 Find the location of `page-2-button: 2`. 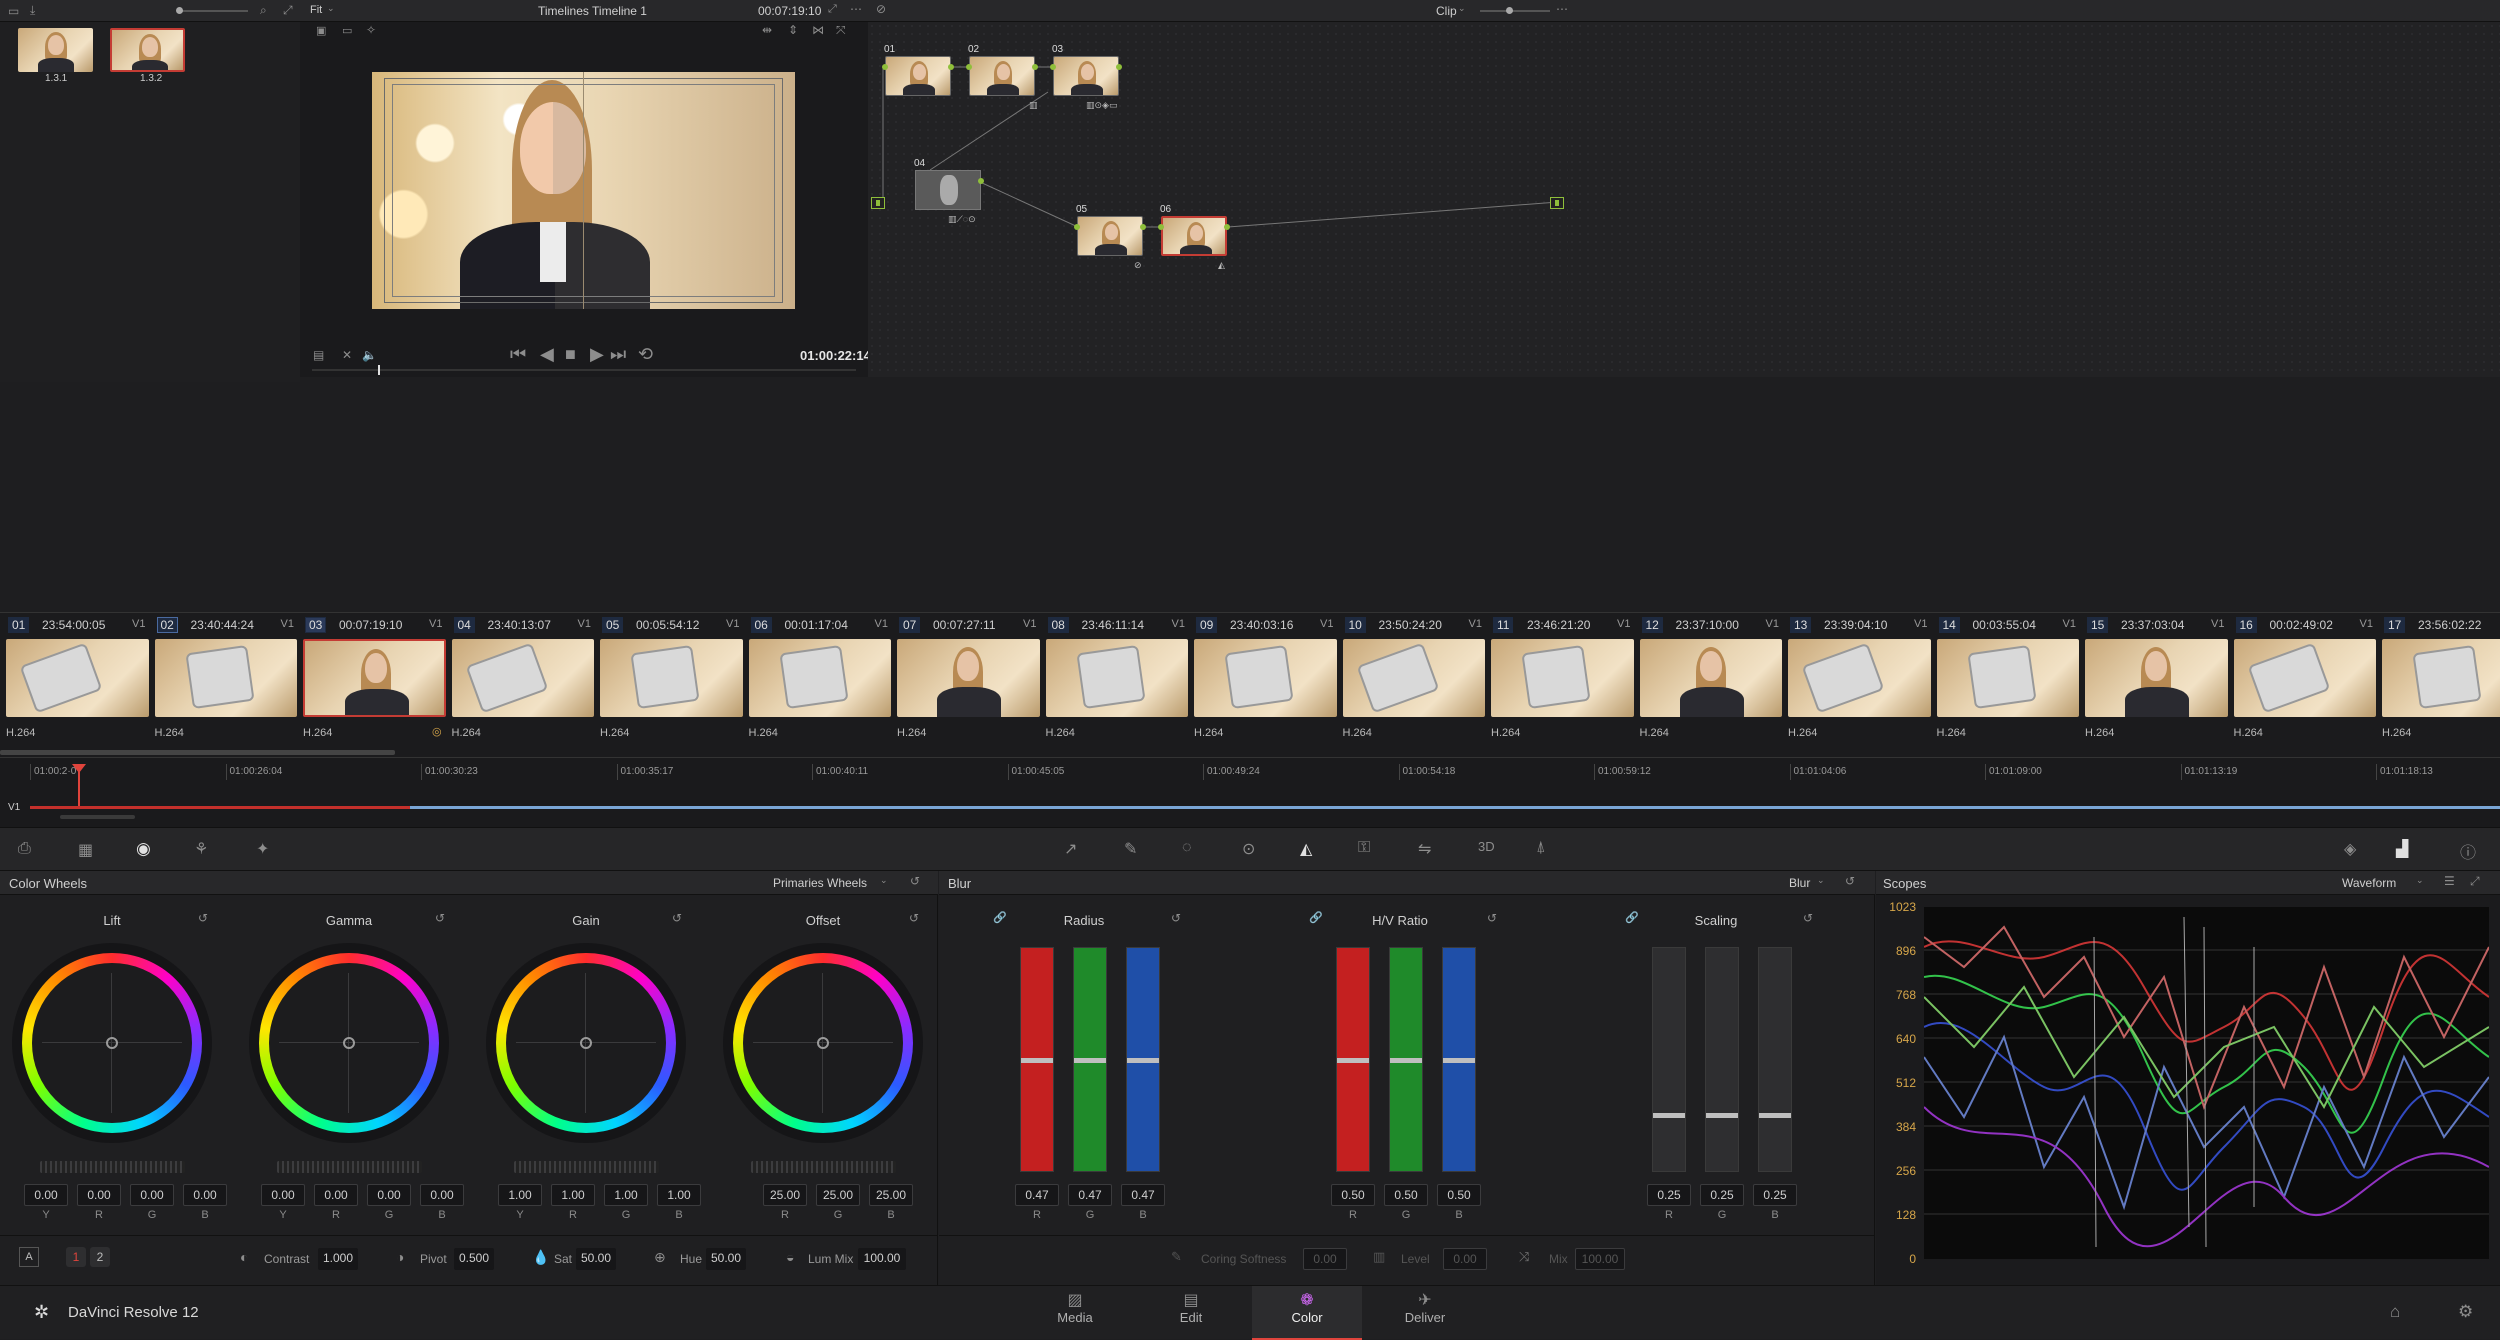

page-2-button: 2 is located at coordinates (100, 1257).